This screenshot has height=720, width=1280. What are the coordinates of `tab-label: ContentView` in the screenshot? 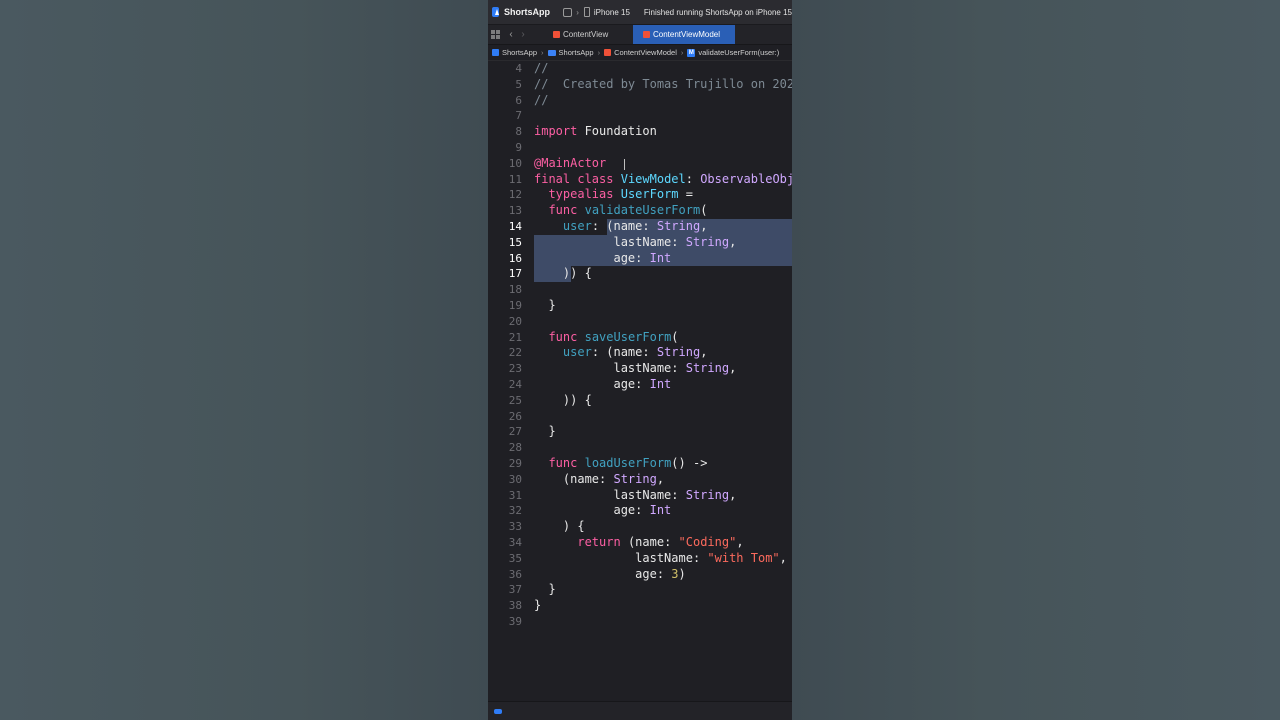 It's located at (586, 34).